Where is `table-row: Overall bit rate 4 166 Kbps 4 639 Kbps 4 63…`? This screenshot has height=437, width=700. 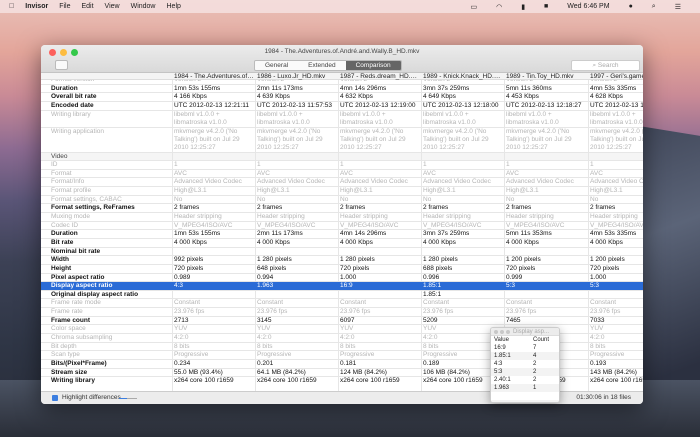
table-row: Overall bit rate 4 166 Kbps 4 639 Kbps 4 63… is located at coordinates (342, 97).